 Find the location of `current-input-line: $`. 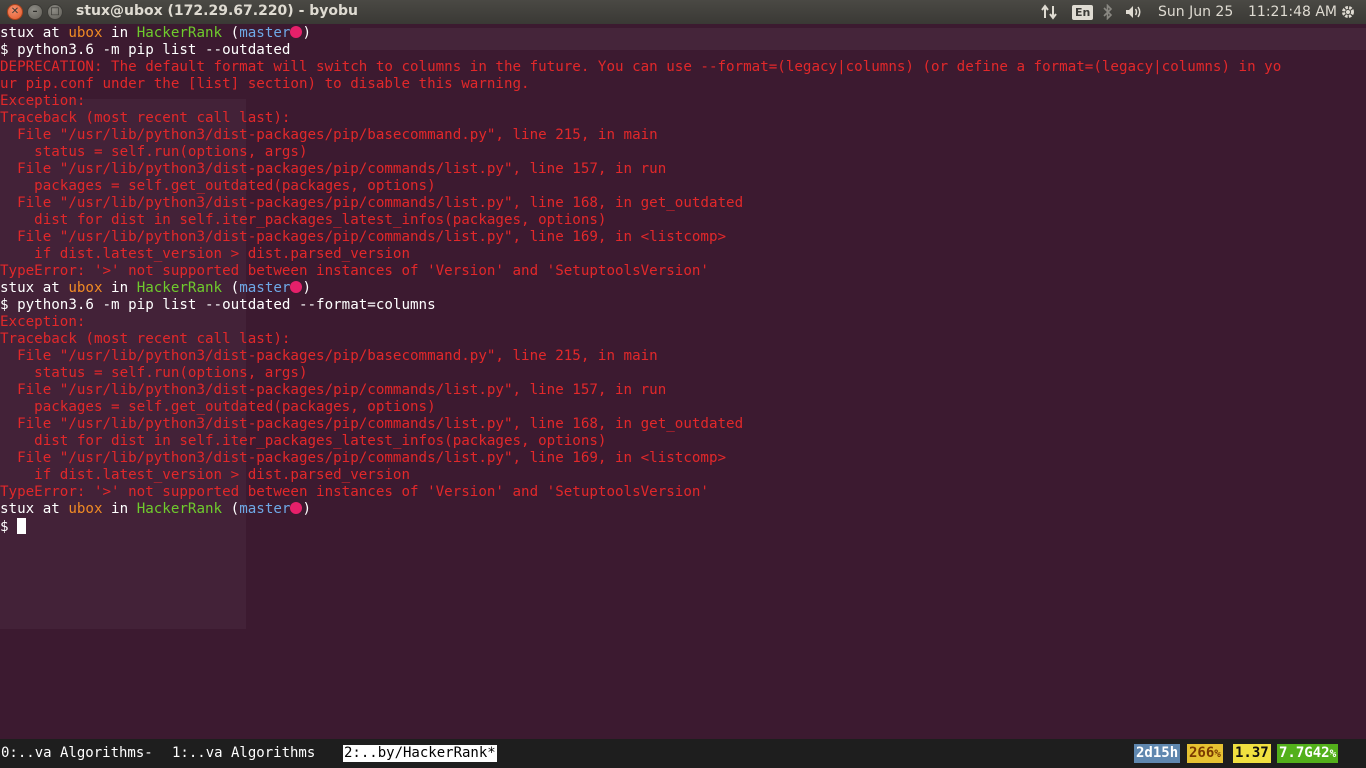

current-input-line: $ is located at coordinates (8, 527).